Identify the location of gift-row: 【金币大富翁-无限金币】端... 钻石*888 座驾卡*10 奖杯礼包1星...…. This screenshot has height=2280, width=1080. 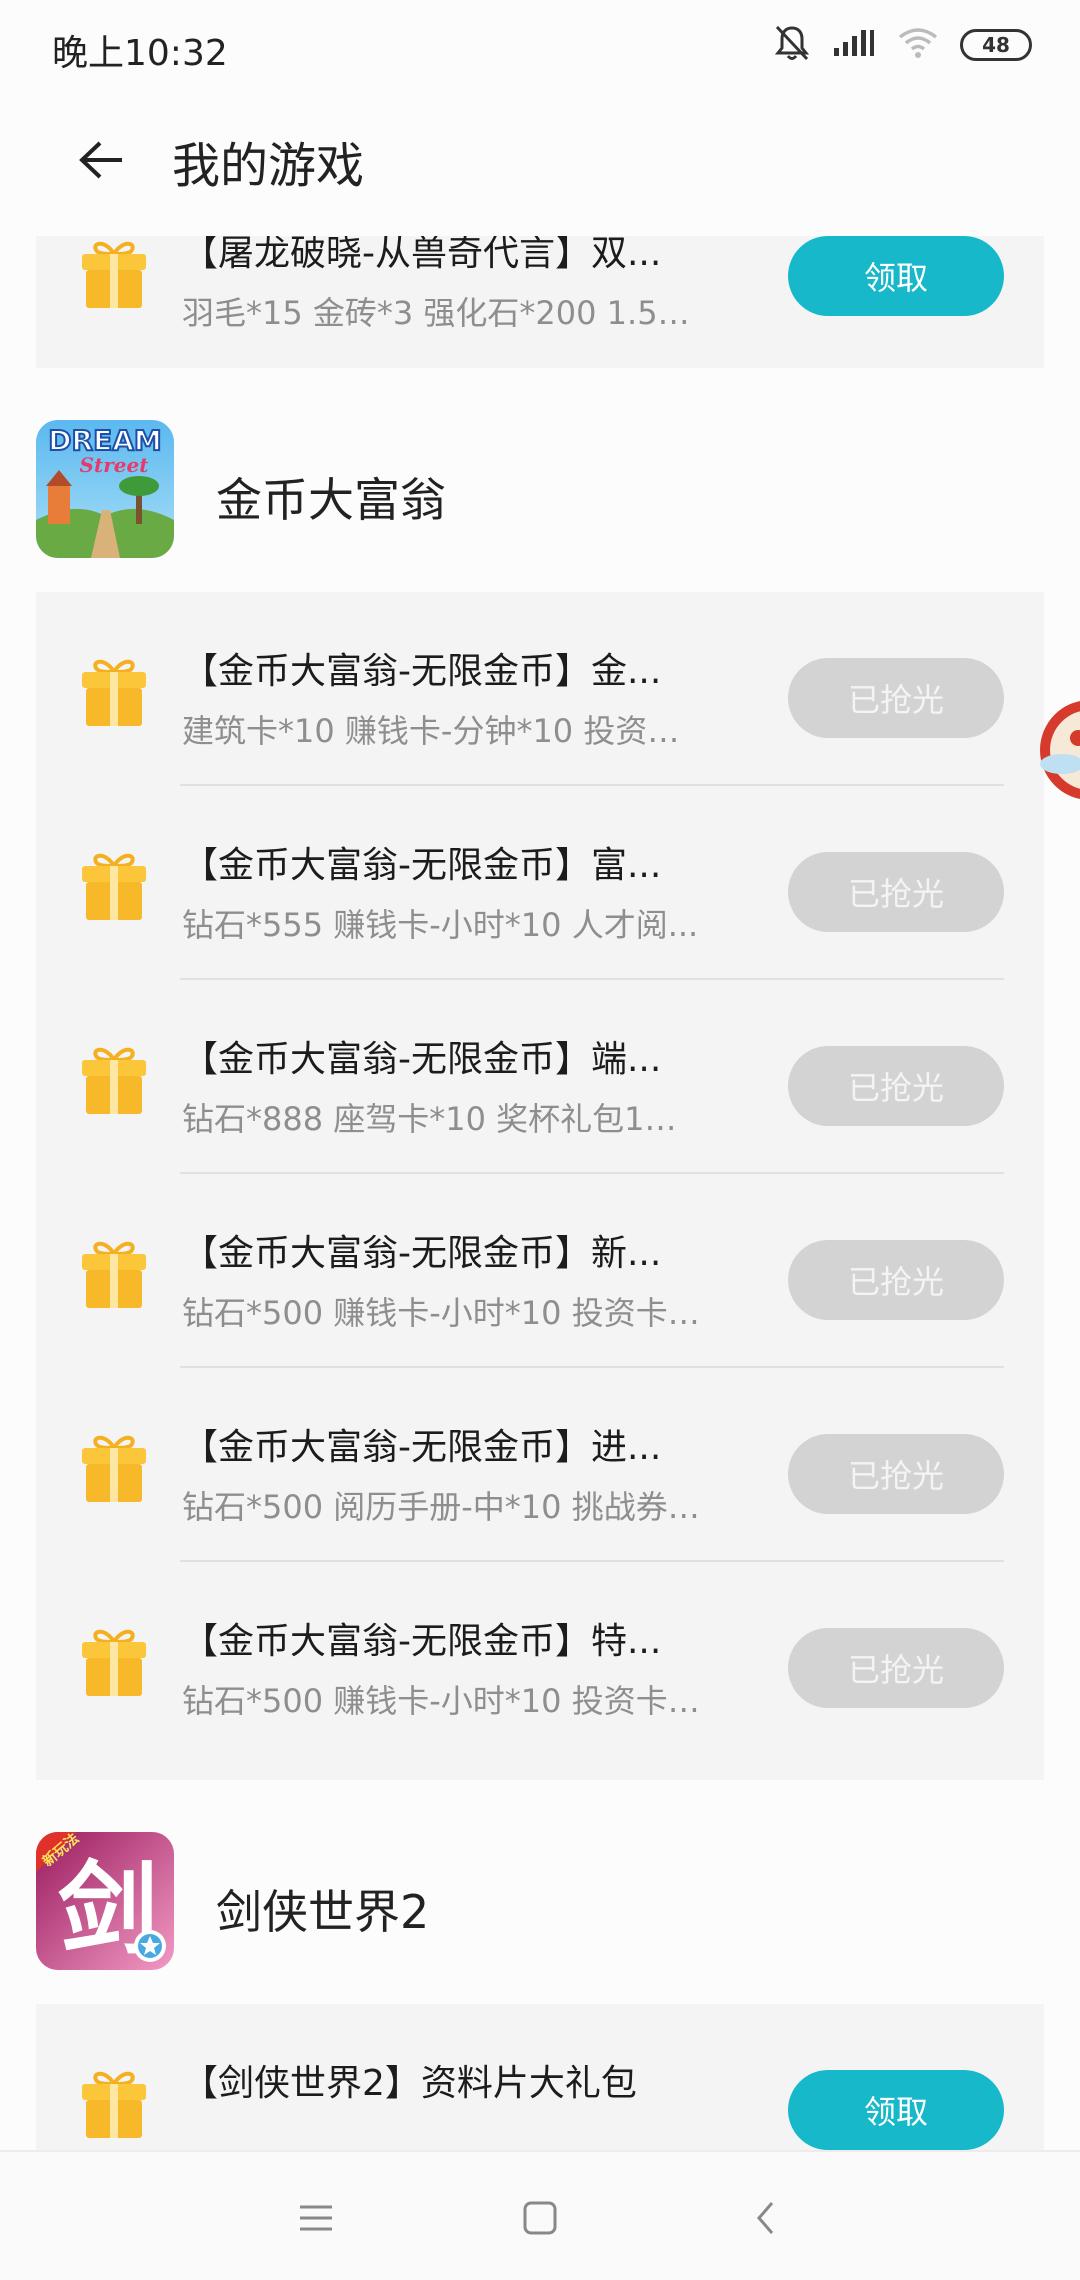
(540, 1077).